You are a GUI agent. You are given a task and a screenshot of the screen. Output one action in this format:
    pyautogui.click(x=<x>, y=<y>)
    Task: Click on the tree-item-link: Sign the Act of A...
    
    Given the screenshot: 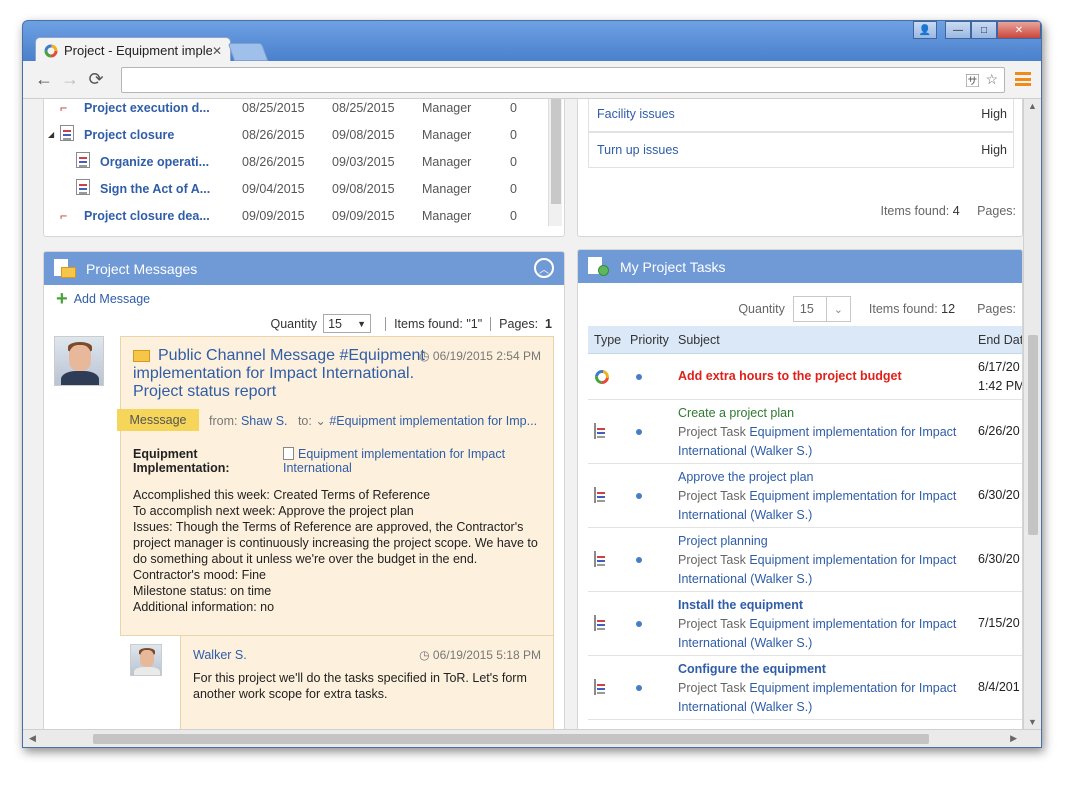 What is the action you would take?
    pyautogui.click(x=155, y=189)
    